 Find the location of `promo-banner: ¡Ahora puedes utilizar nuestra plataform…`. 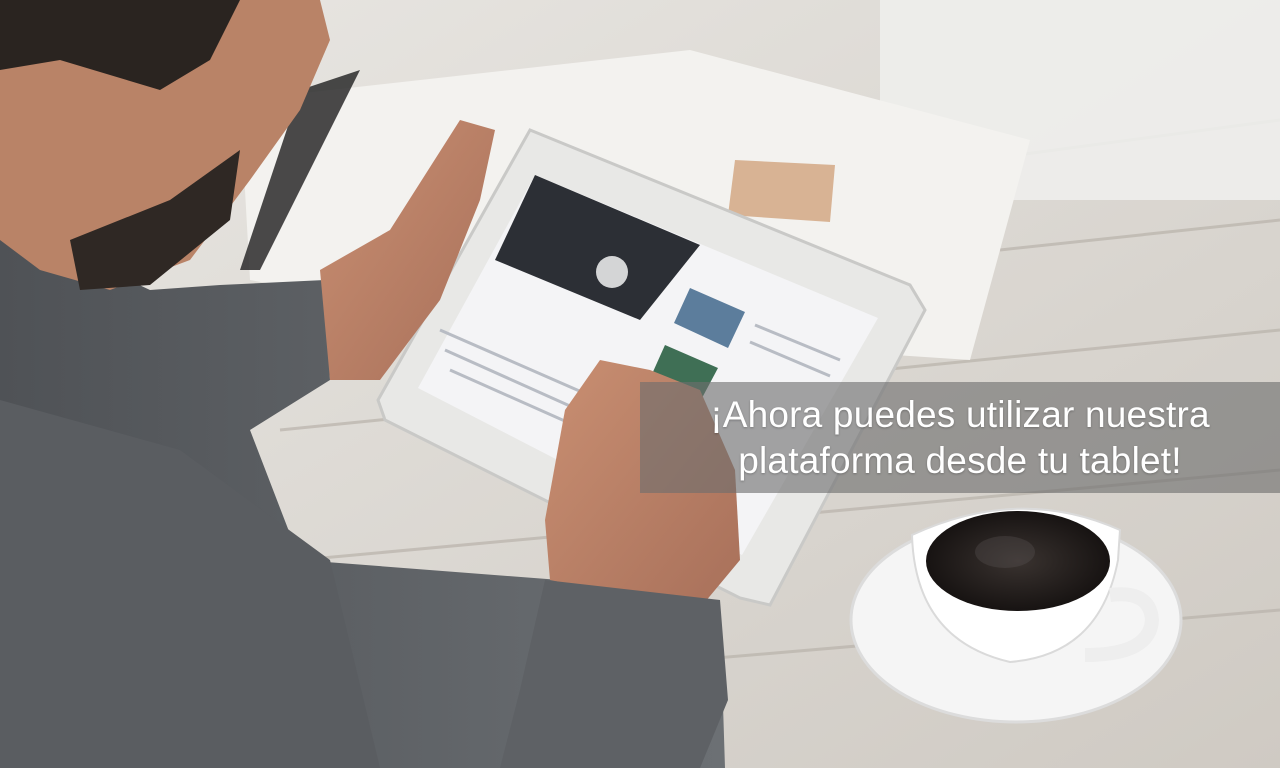

promo-banner: ¡Ahora puedes utilizar nuestra plataform… is located at coordinates (960, 437).